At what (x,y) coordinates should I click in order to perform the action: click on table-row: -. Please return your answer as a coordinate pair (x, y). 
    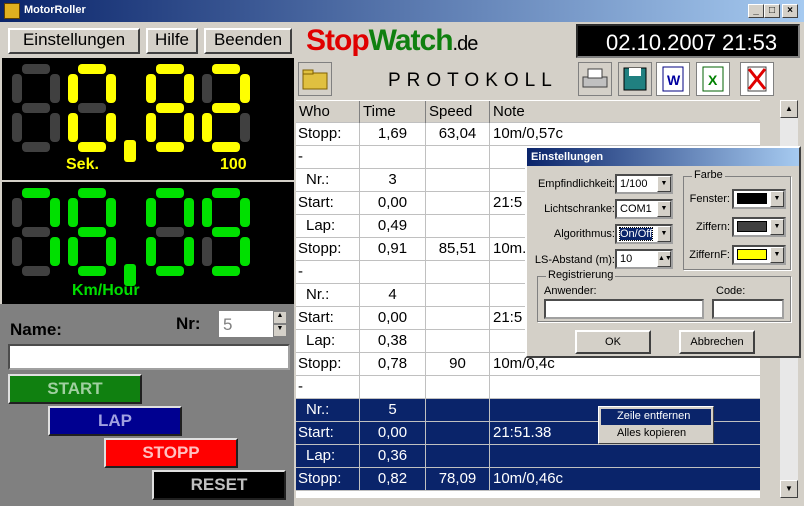
    Looking at the image, I should click on (528, 387).